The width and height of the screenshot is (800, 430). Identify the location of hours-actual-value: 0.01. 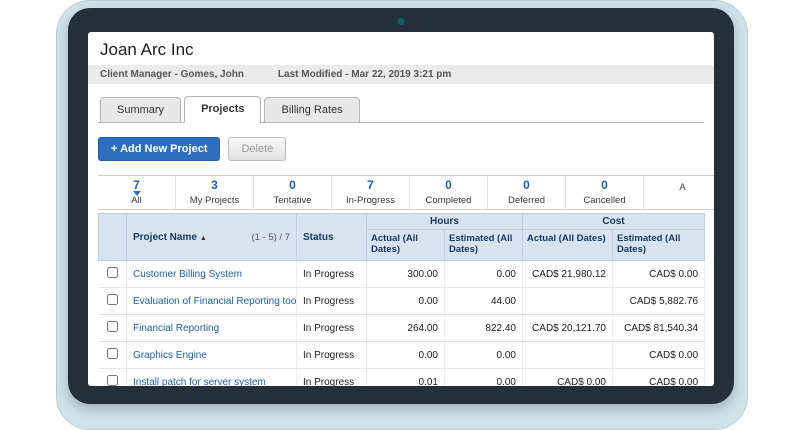
(405, 377).